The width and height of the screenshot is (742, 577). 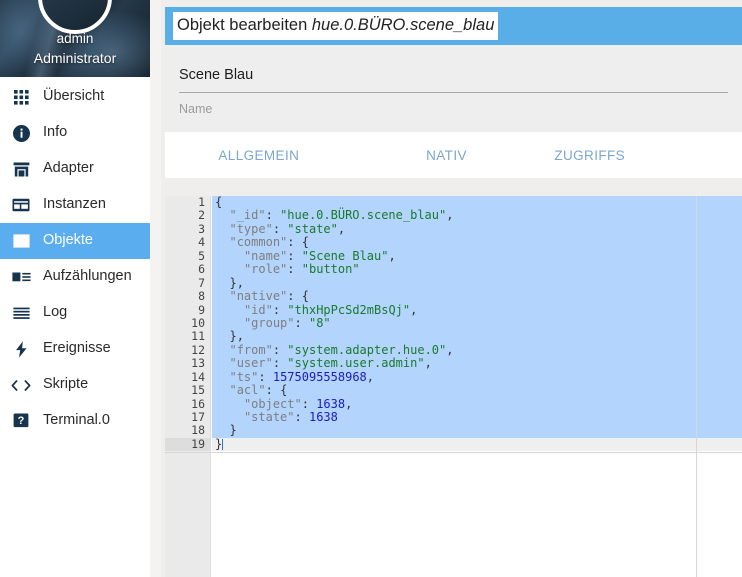 What do you see at coordinates (477, 243) in the screenshot?
I see `editor-code-line: "common": {` at bounding box center [477, 243].